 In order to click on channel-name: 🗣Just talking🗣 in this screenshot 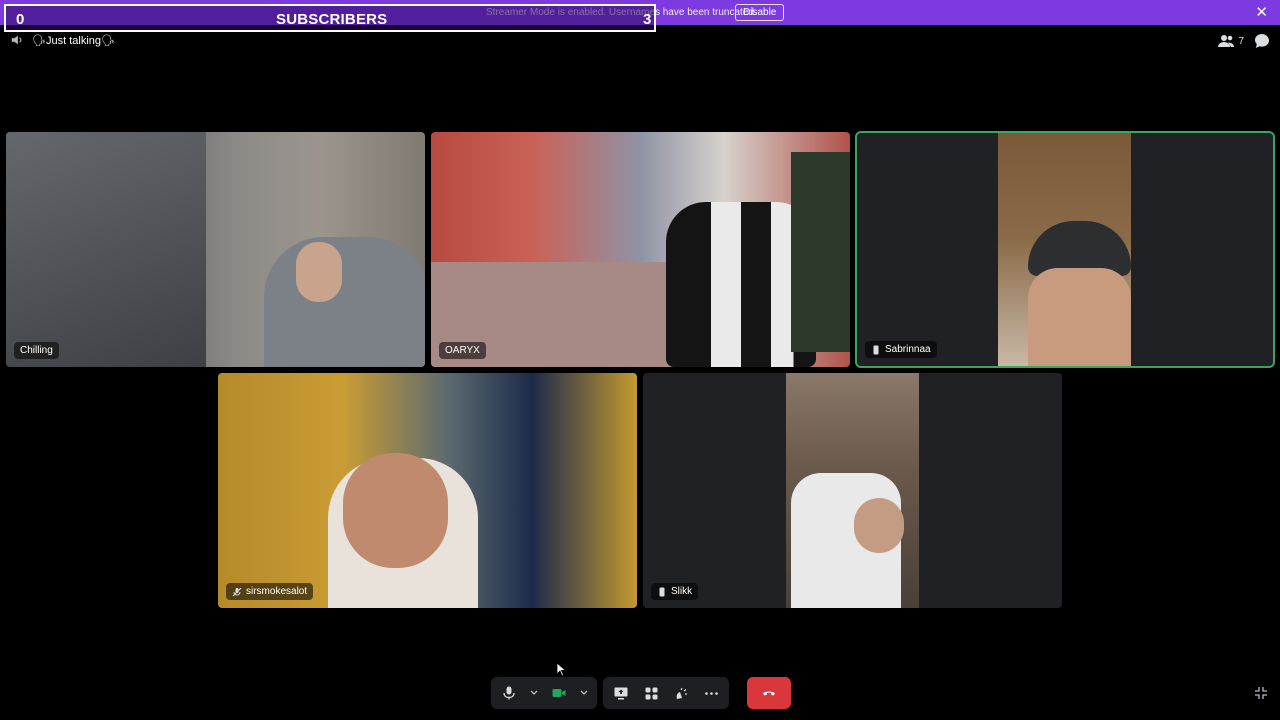, I will do `click(73, 40)`.